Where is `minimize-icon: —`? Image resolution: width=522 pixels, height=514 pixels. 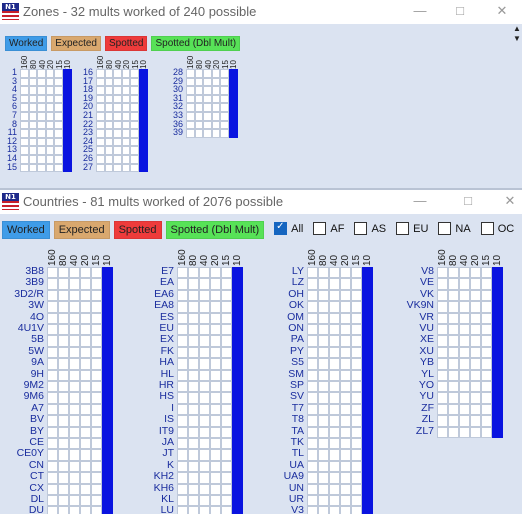 minimize-icon: — is located at coordinates (420, 11).